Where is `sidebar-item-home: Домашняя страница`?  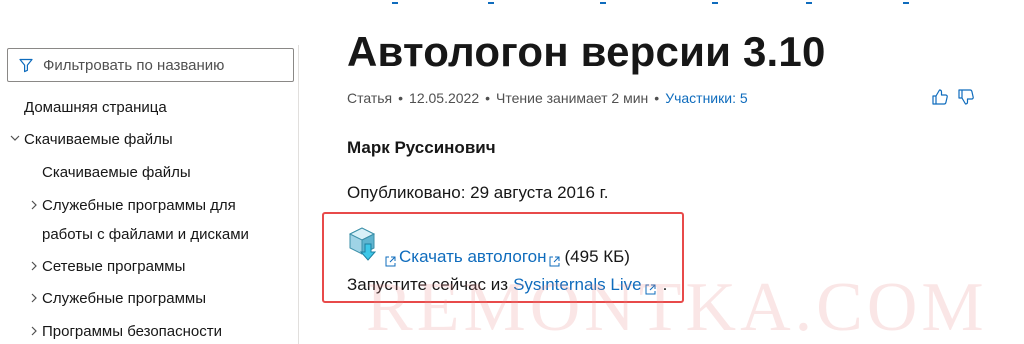 sidebar-item-home: Домашняя страница is located at coordinates (95, 108).